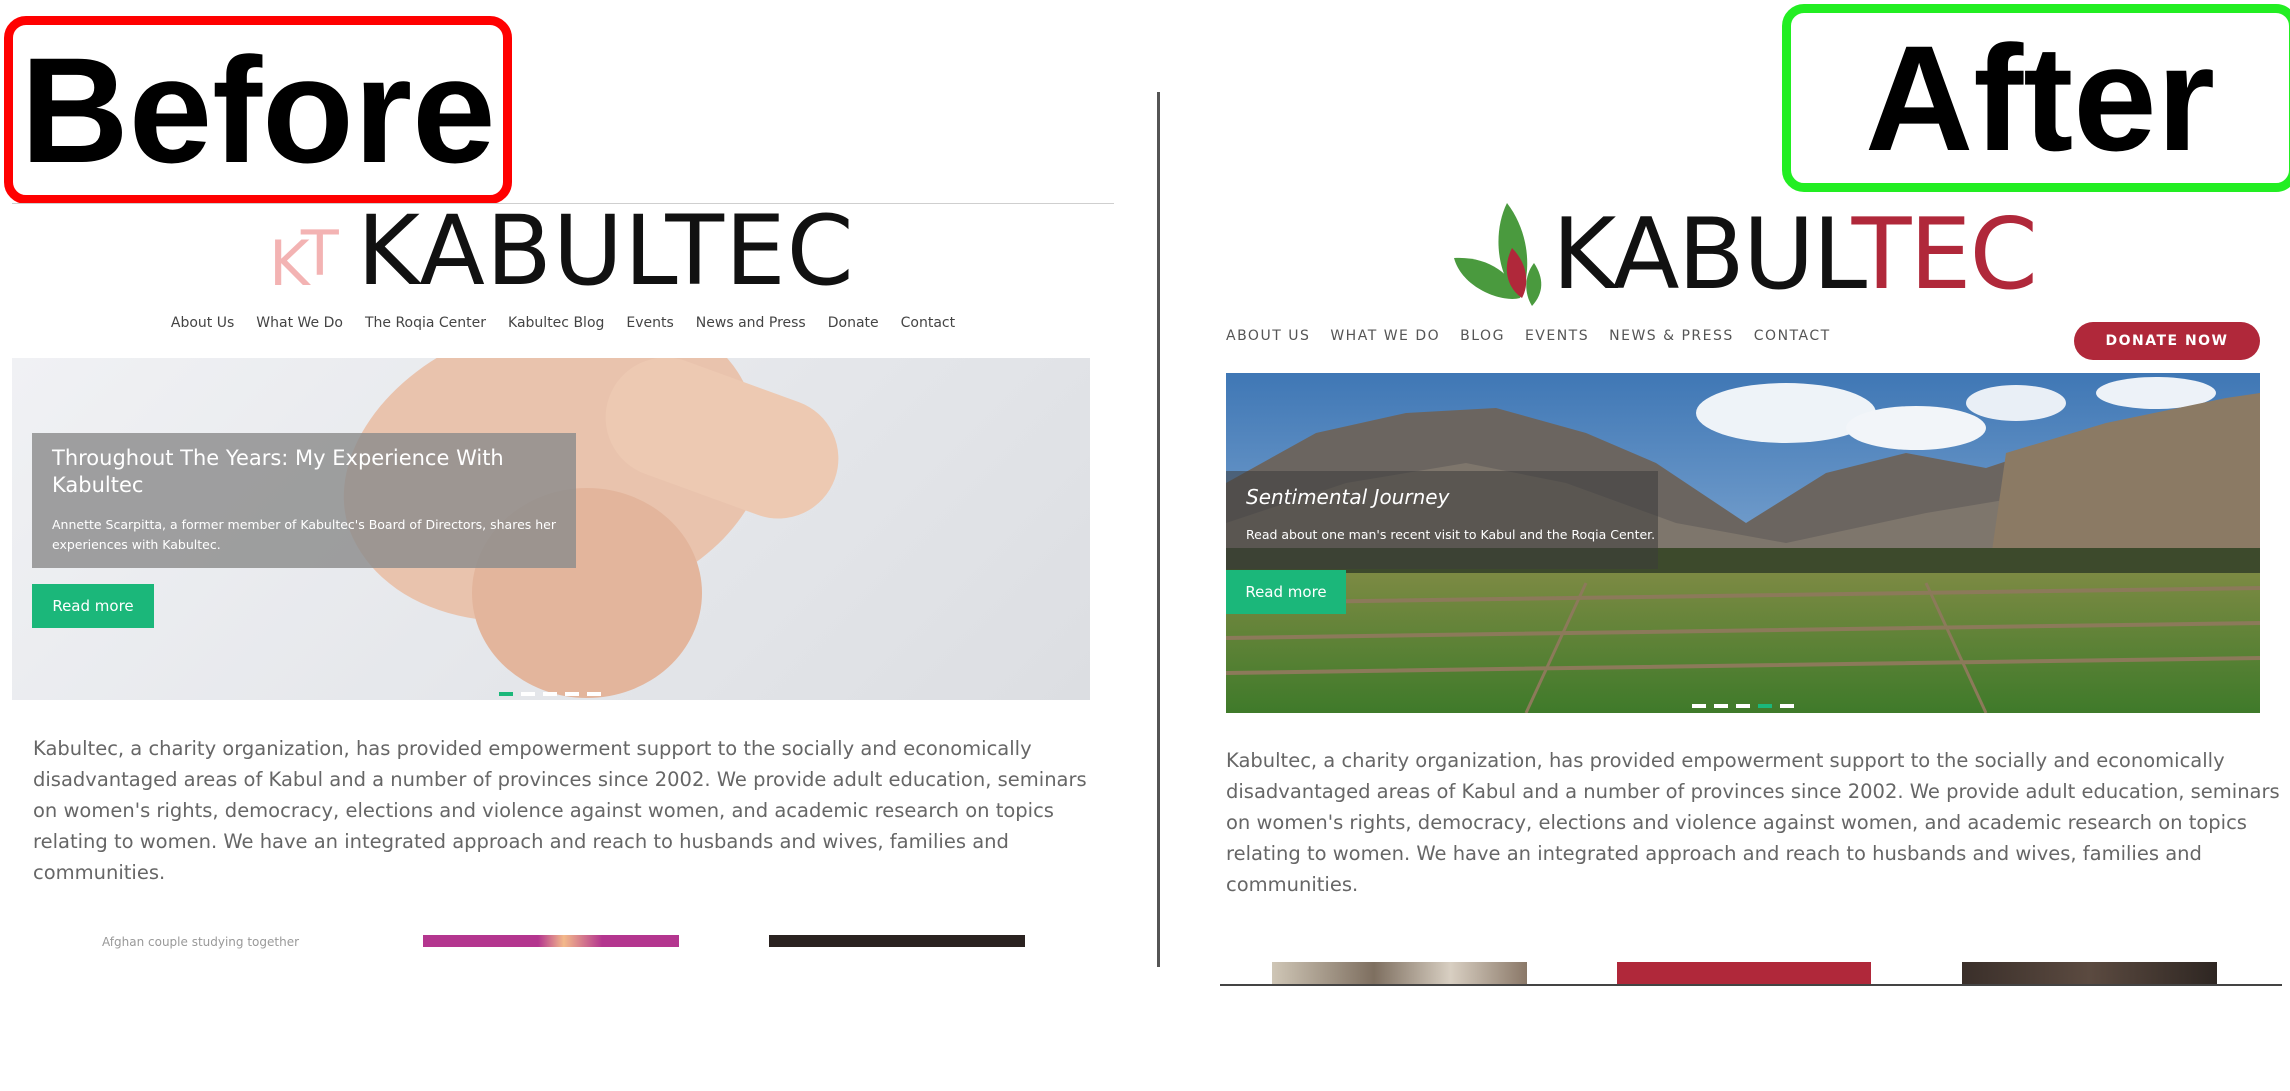  What do you see at coordinates (1268, 336) in the screenshot?
I see `nav-item-about-us: ABOUT US` at bounding box center [1268, 336].